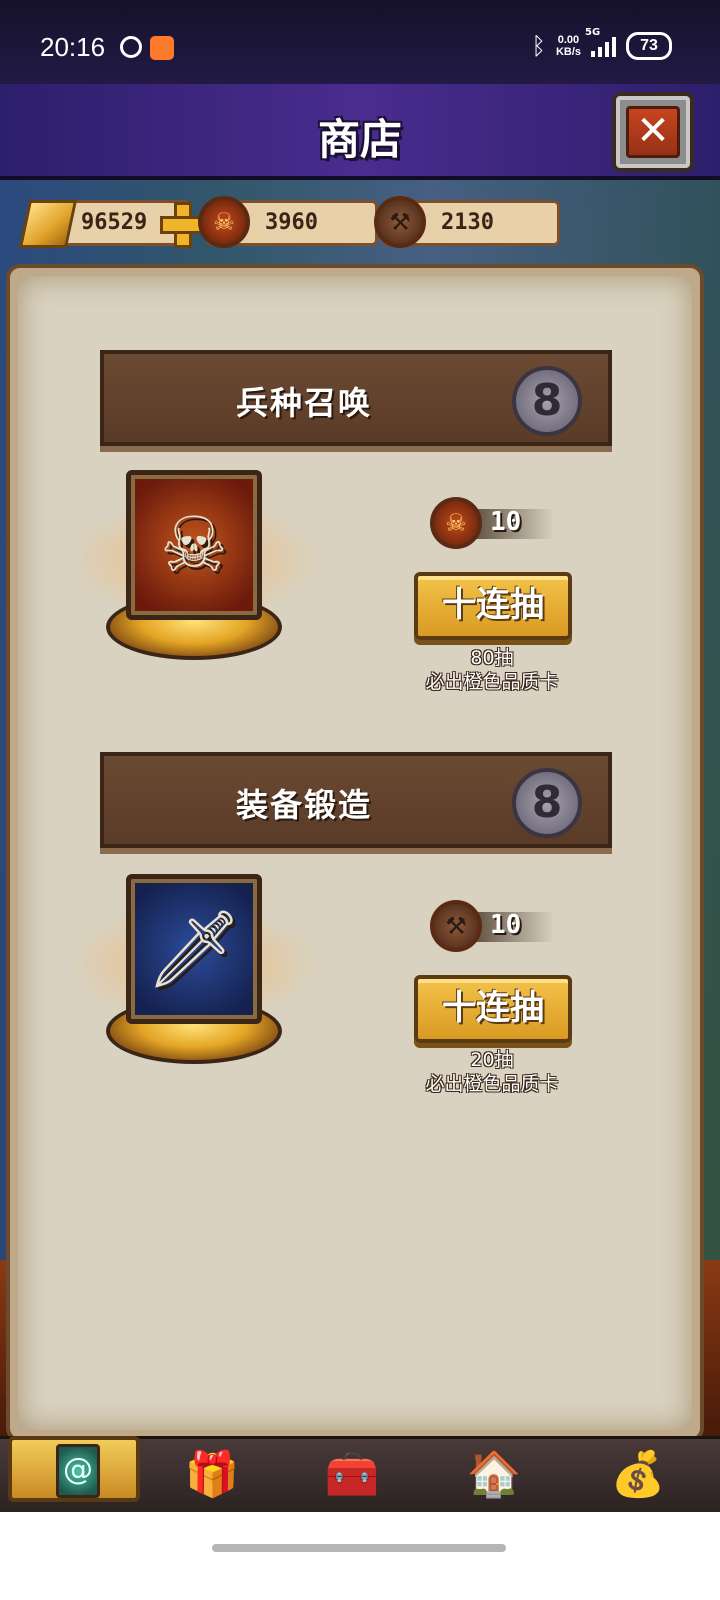 The image size is (720, 1600). Describe the element at coordinates (494, 1475) in the screenshot. I see `viking-house-icon: 🏠` at that location.